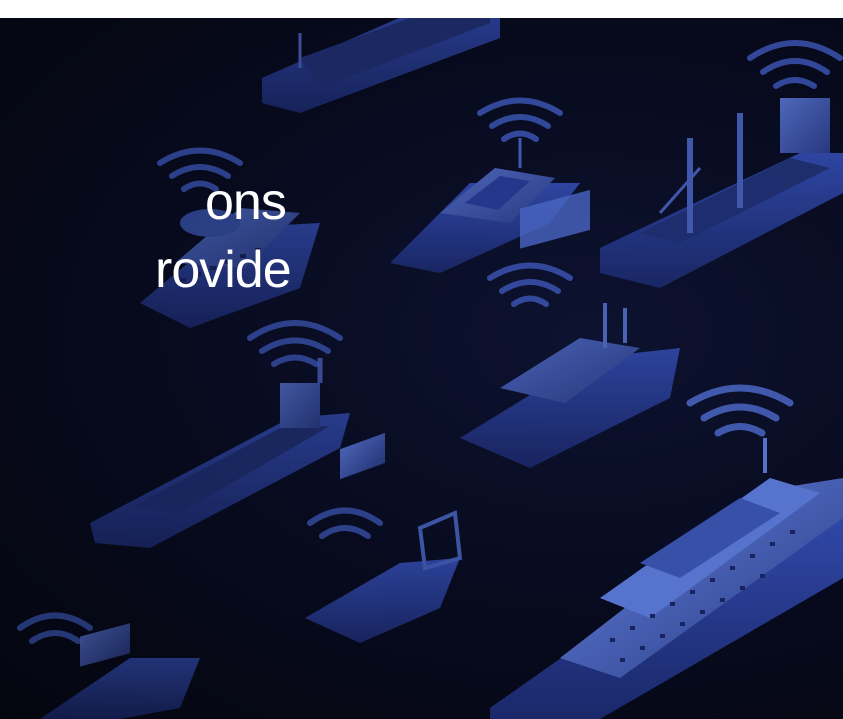 The width and height of the screenshot is (843, 719). What do you see at coordinates (150, 338) in the screenshot?
I see `headline-line-3: n` at bounding box center [150, 338].